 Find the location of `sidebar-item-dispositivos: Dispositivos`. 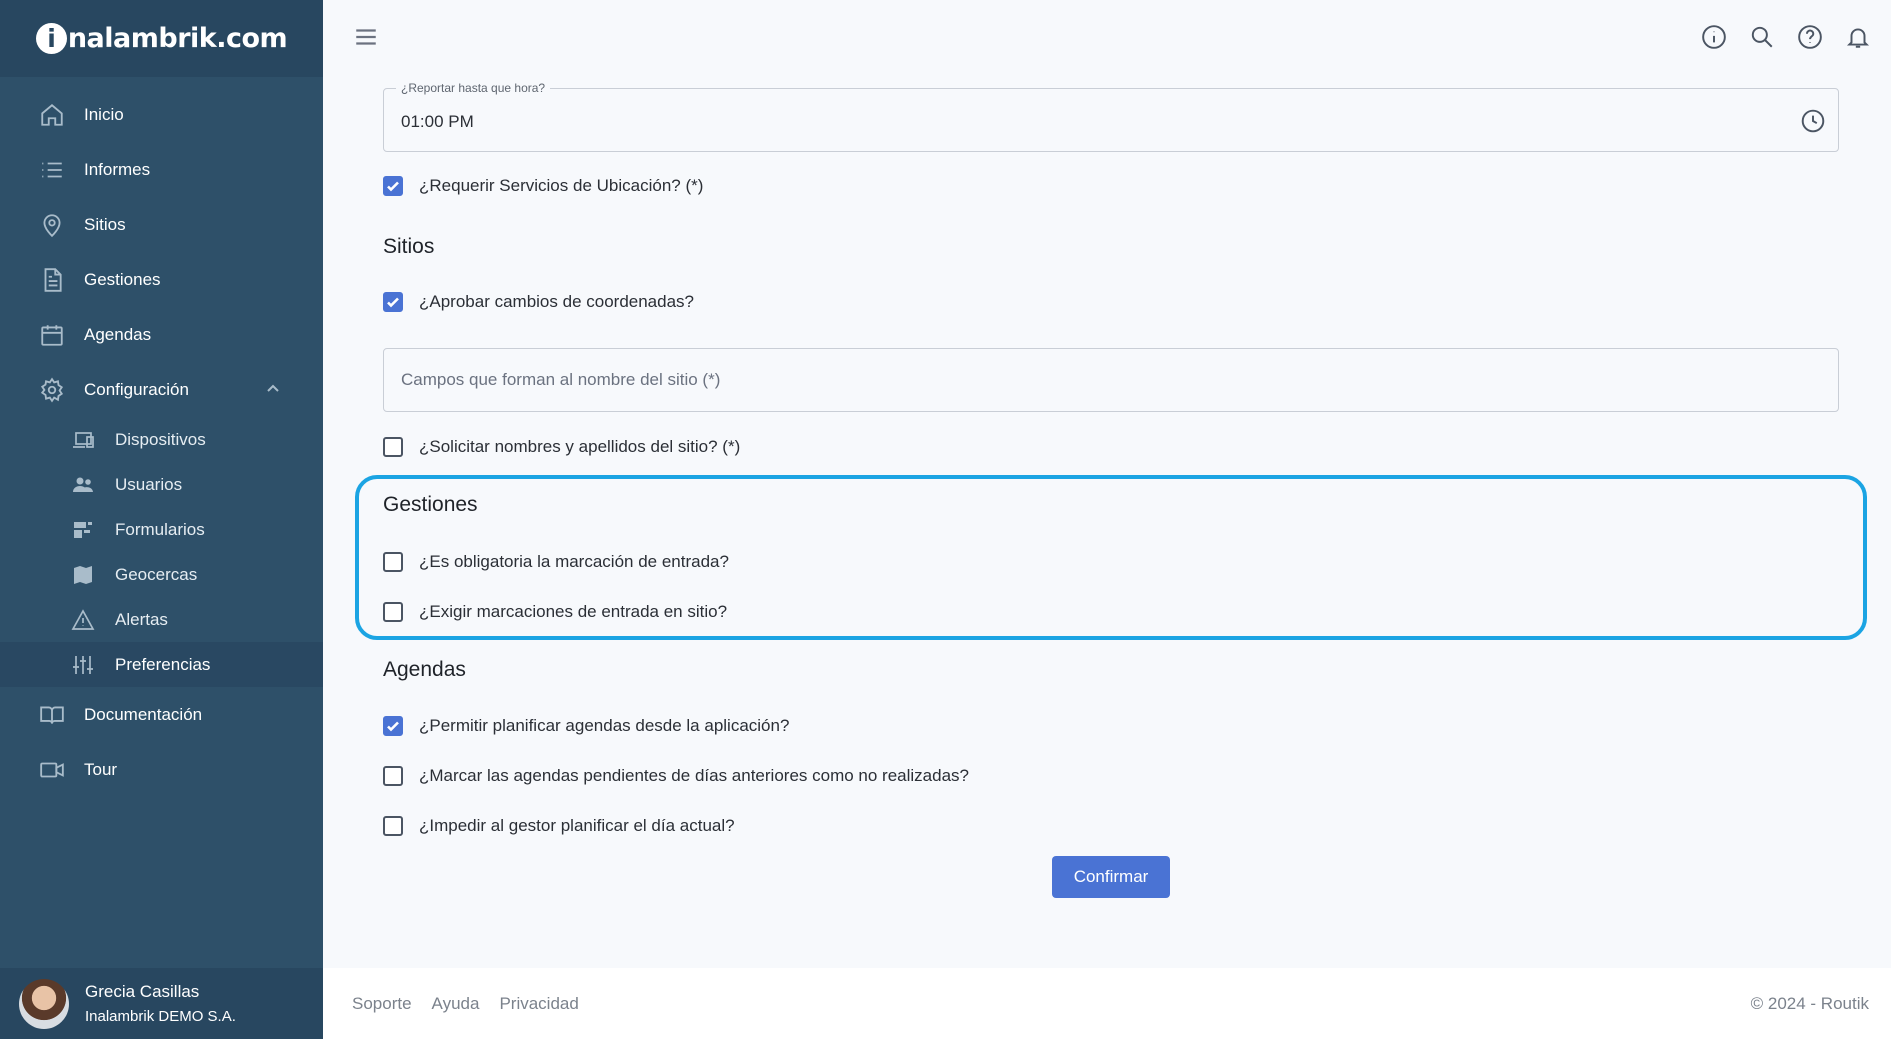

sidebar-item-dispositivos: Dispositivos is located at coordinates (161, 439).